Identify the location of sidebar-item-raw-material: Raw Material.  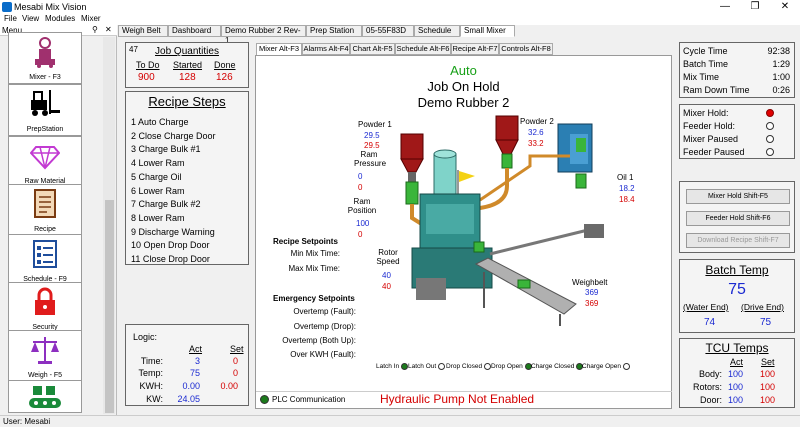
(45, 162).